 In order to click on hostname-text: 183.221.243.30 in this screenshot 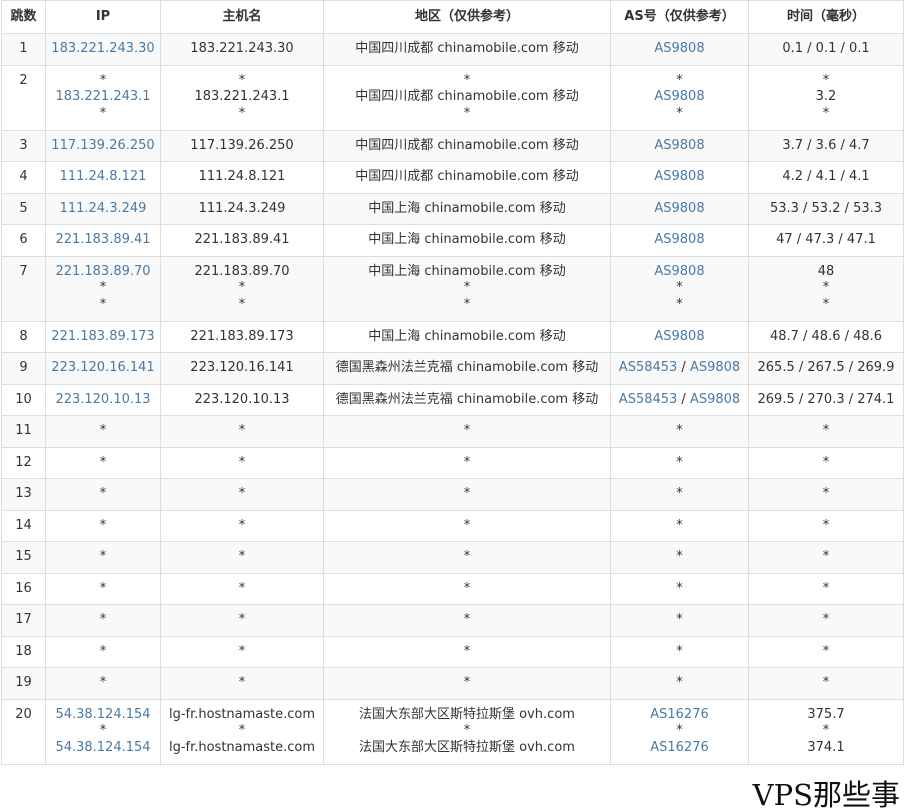, I will do `click(242, 48)`.